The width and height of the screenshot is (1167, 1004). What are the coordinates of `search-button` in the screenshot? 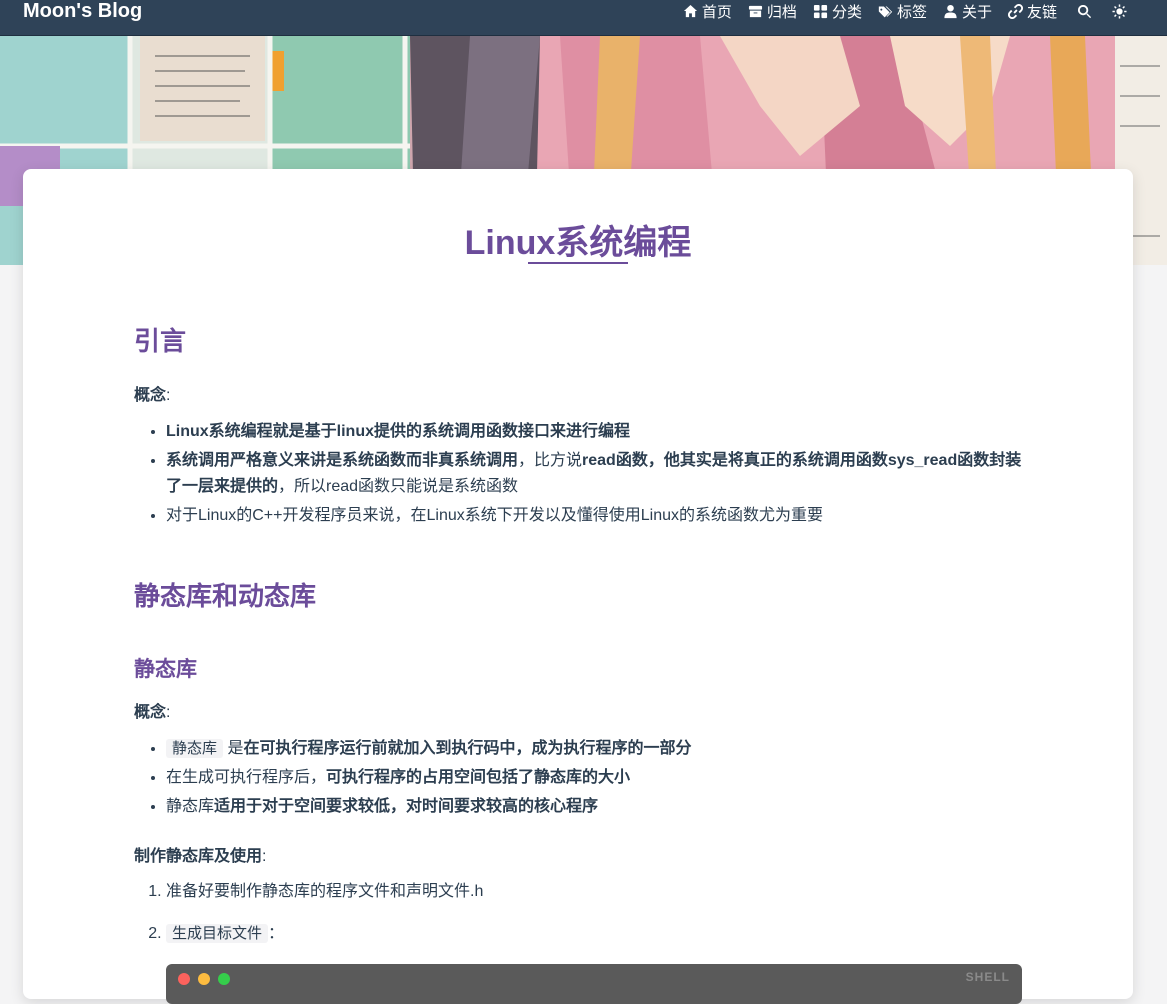 It's located at (1084, 11).